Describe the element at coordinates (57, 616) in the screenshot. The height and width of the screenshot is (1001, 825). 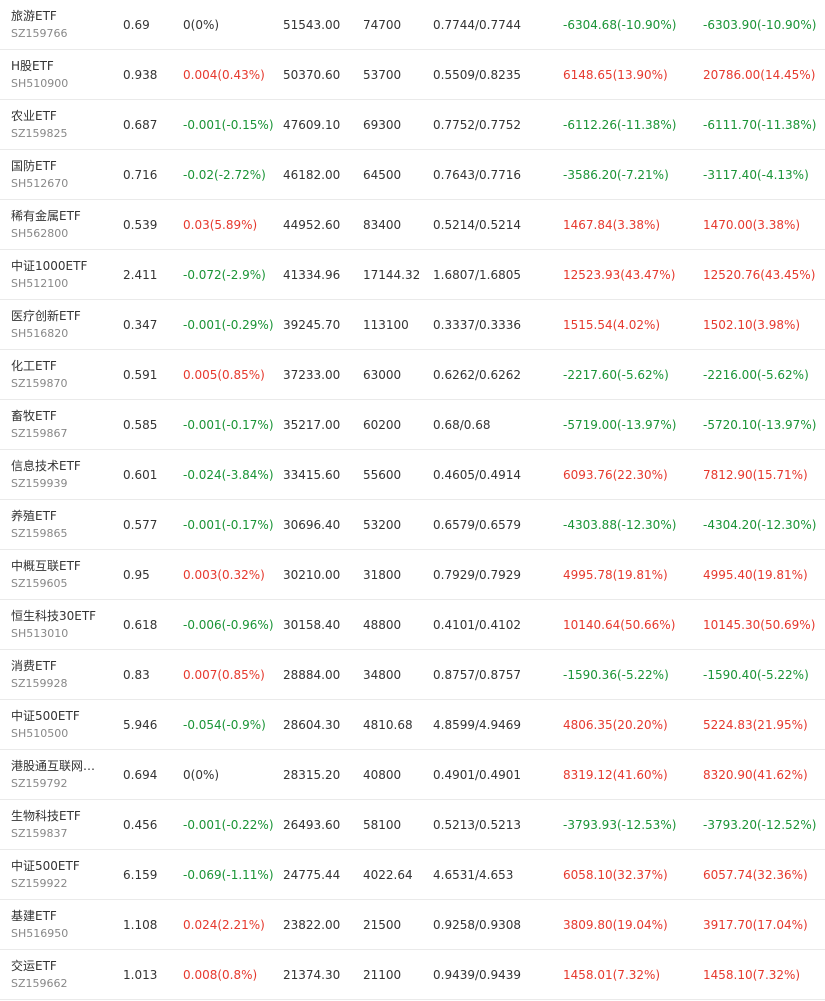
I see `etf-name-link: 恒生科技30ETF` at that location.